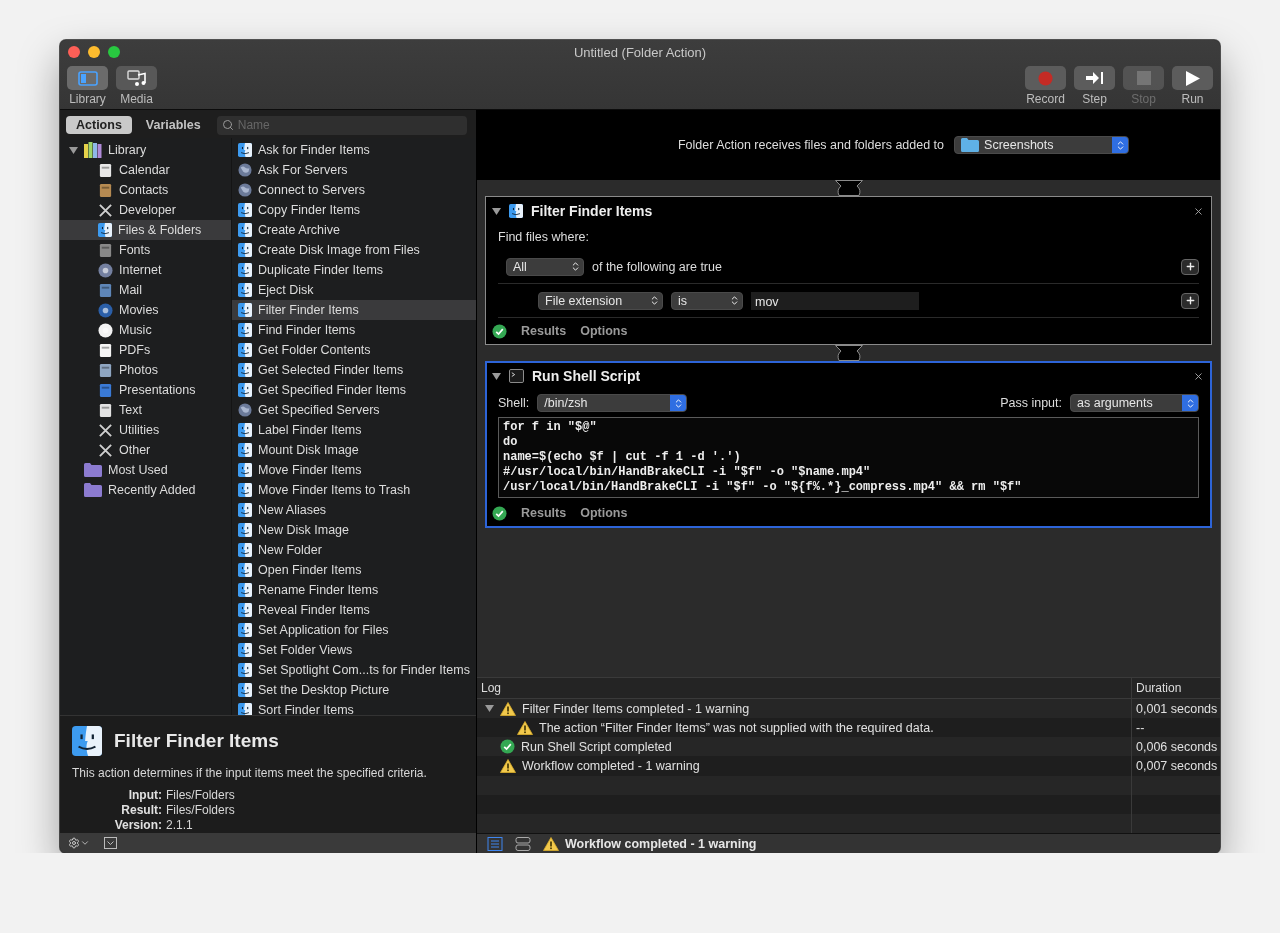 The image size is (1280, 933). Describe the element at coordinates (848, 747) in the screenshot. I see `log-row: Run Shell Script completed 0,006 seconds` at that location.